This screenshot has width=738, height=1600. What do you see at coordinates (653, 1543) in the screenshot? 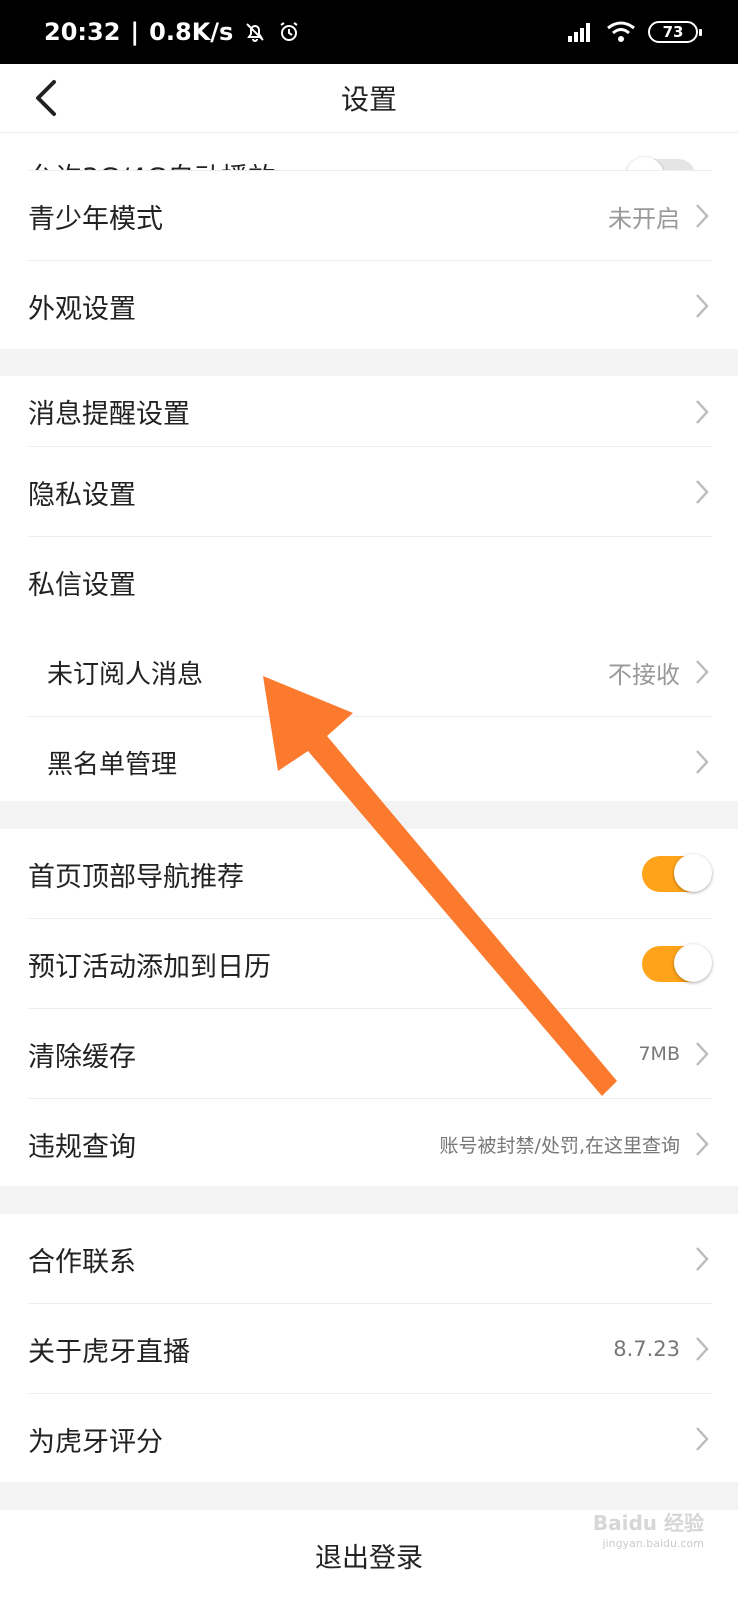
I see `watermark-sub: jingyan.baidu.com` at bounding box center [653, 1543].